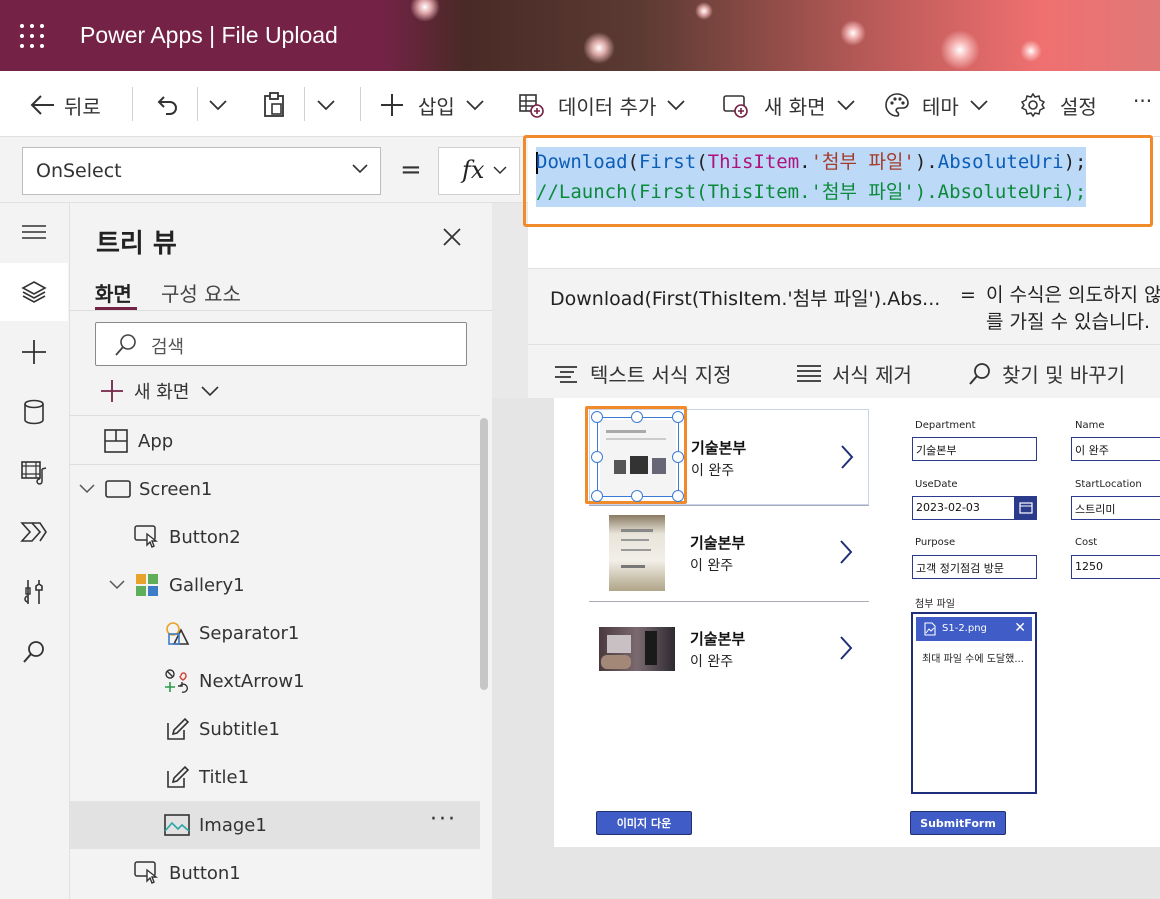  Describe the element at coordinates (34, 592) in the screenshot. I see `rail-advanced-tools` at that location.